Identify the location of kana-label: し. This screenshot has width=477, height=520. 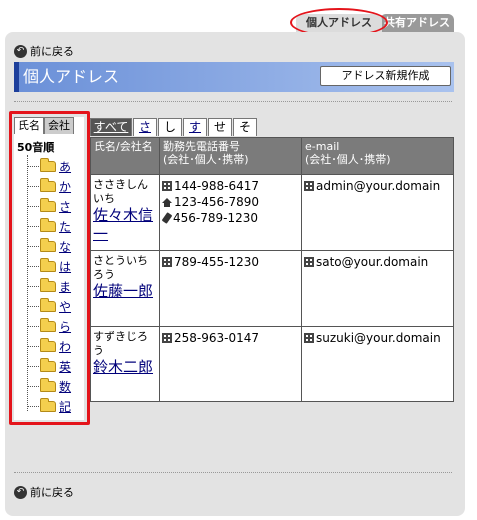
(169, 127).